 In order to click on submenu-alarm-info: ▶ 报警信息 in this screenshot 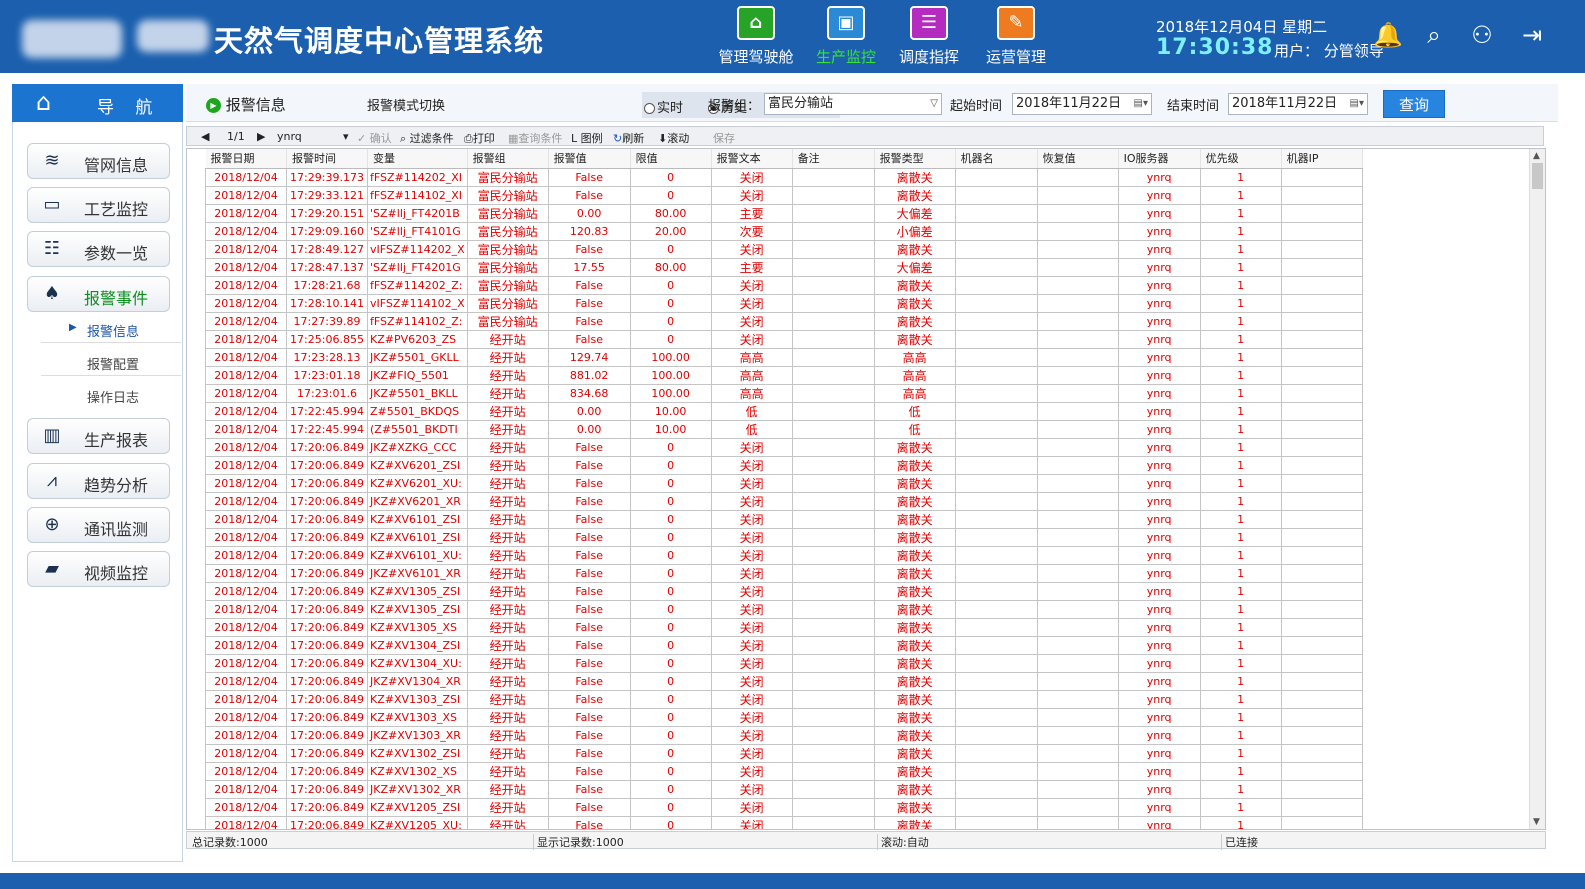, I will do `click(111, 329)`.